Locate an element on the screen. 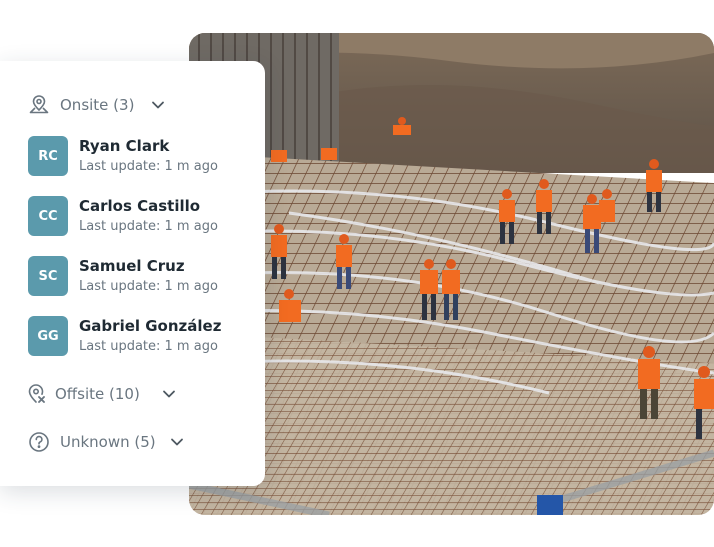 The width and height of the screenshot is (714, 547). avatar: GG is located at coordinates (48, 336).